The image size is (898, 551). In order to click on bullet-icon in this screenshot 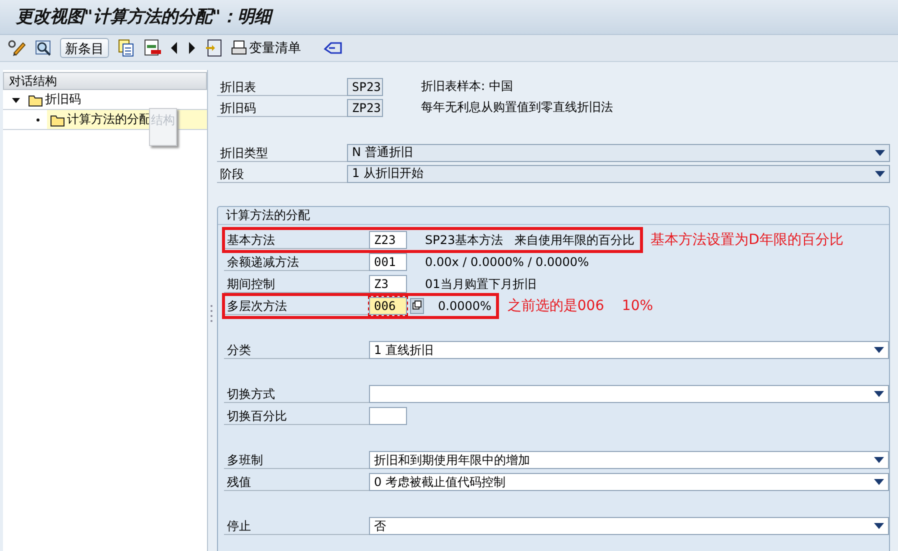, I will do `click(38, 119)`.